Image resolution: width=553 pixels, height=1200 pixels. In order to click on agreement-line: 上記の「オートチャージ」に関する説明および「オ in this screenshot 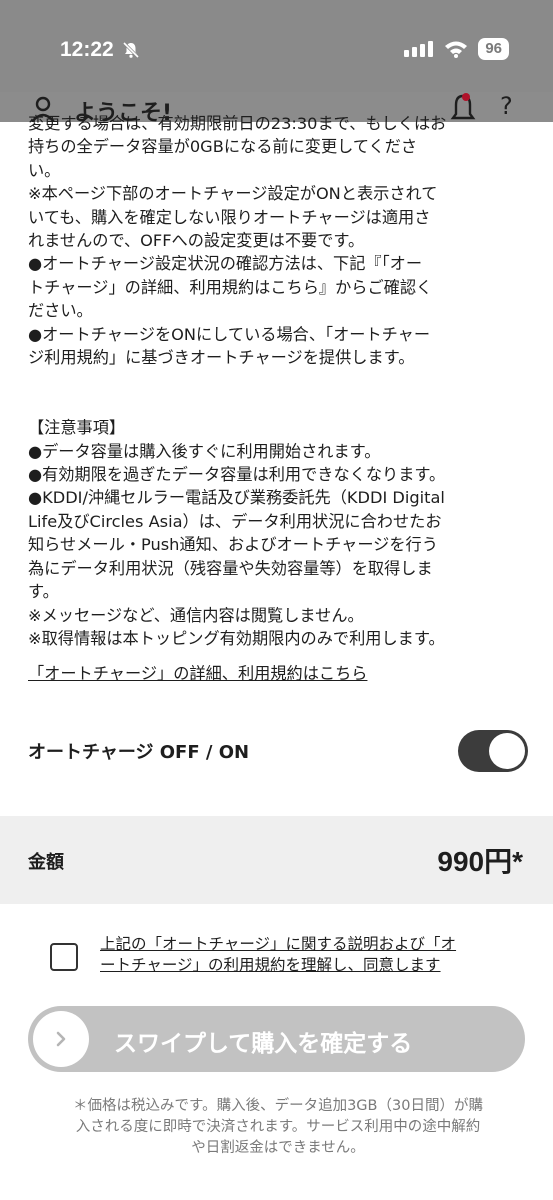, I will do `click(278, 944)`.